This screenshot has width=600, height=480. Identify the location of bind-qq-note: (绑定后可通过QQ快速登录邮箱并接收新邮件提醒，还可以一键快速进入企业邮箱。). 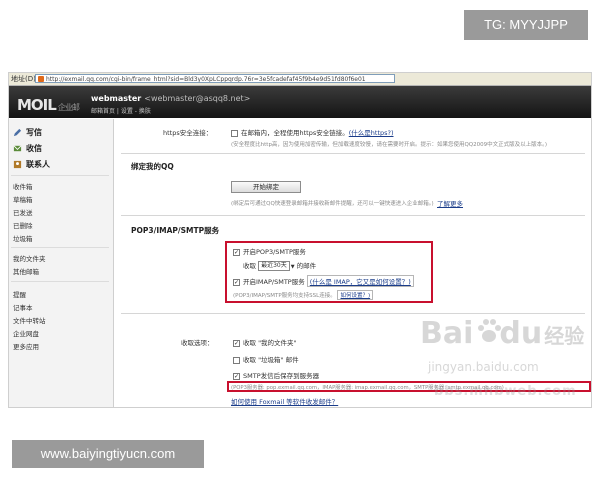
(332, 204).